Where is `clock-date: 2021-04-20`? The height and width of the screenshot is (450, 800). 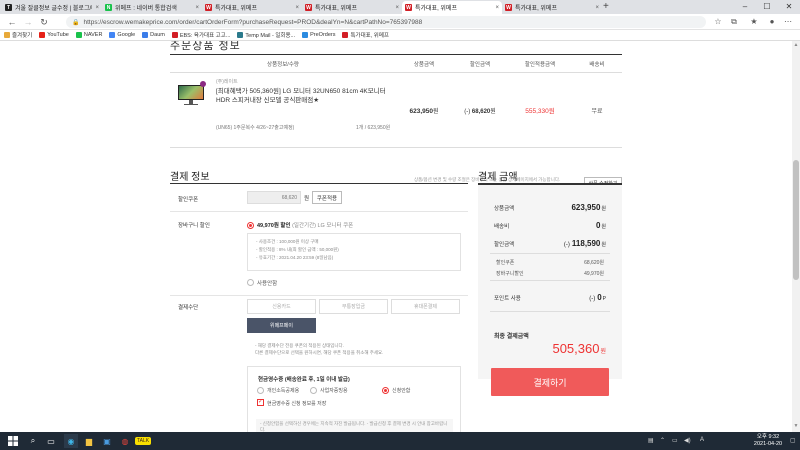
clock-date: 2021-04-20 is located at coordinates (768, 444).